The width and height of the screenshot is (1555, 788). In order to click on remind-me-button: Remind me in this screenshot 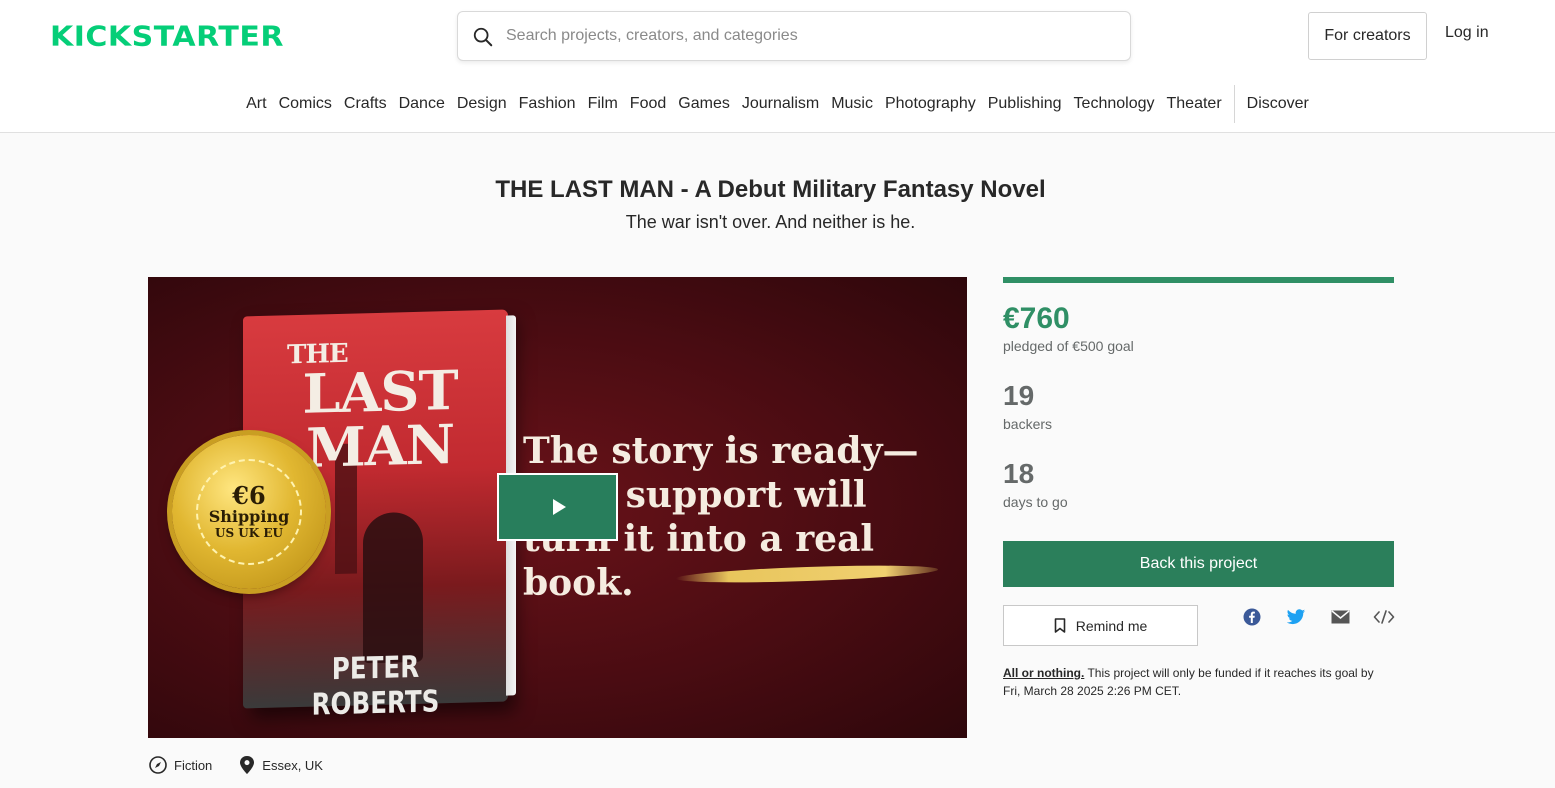, I will do `click(1100, 625)`.